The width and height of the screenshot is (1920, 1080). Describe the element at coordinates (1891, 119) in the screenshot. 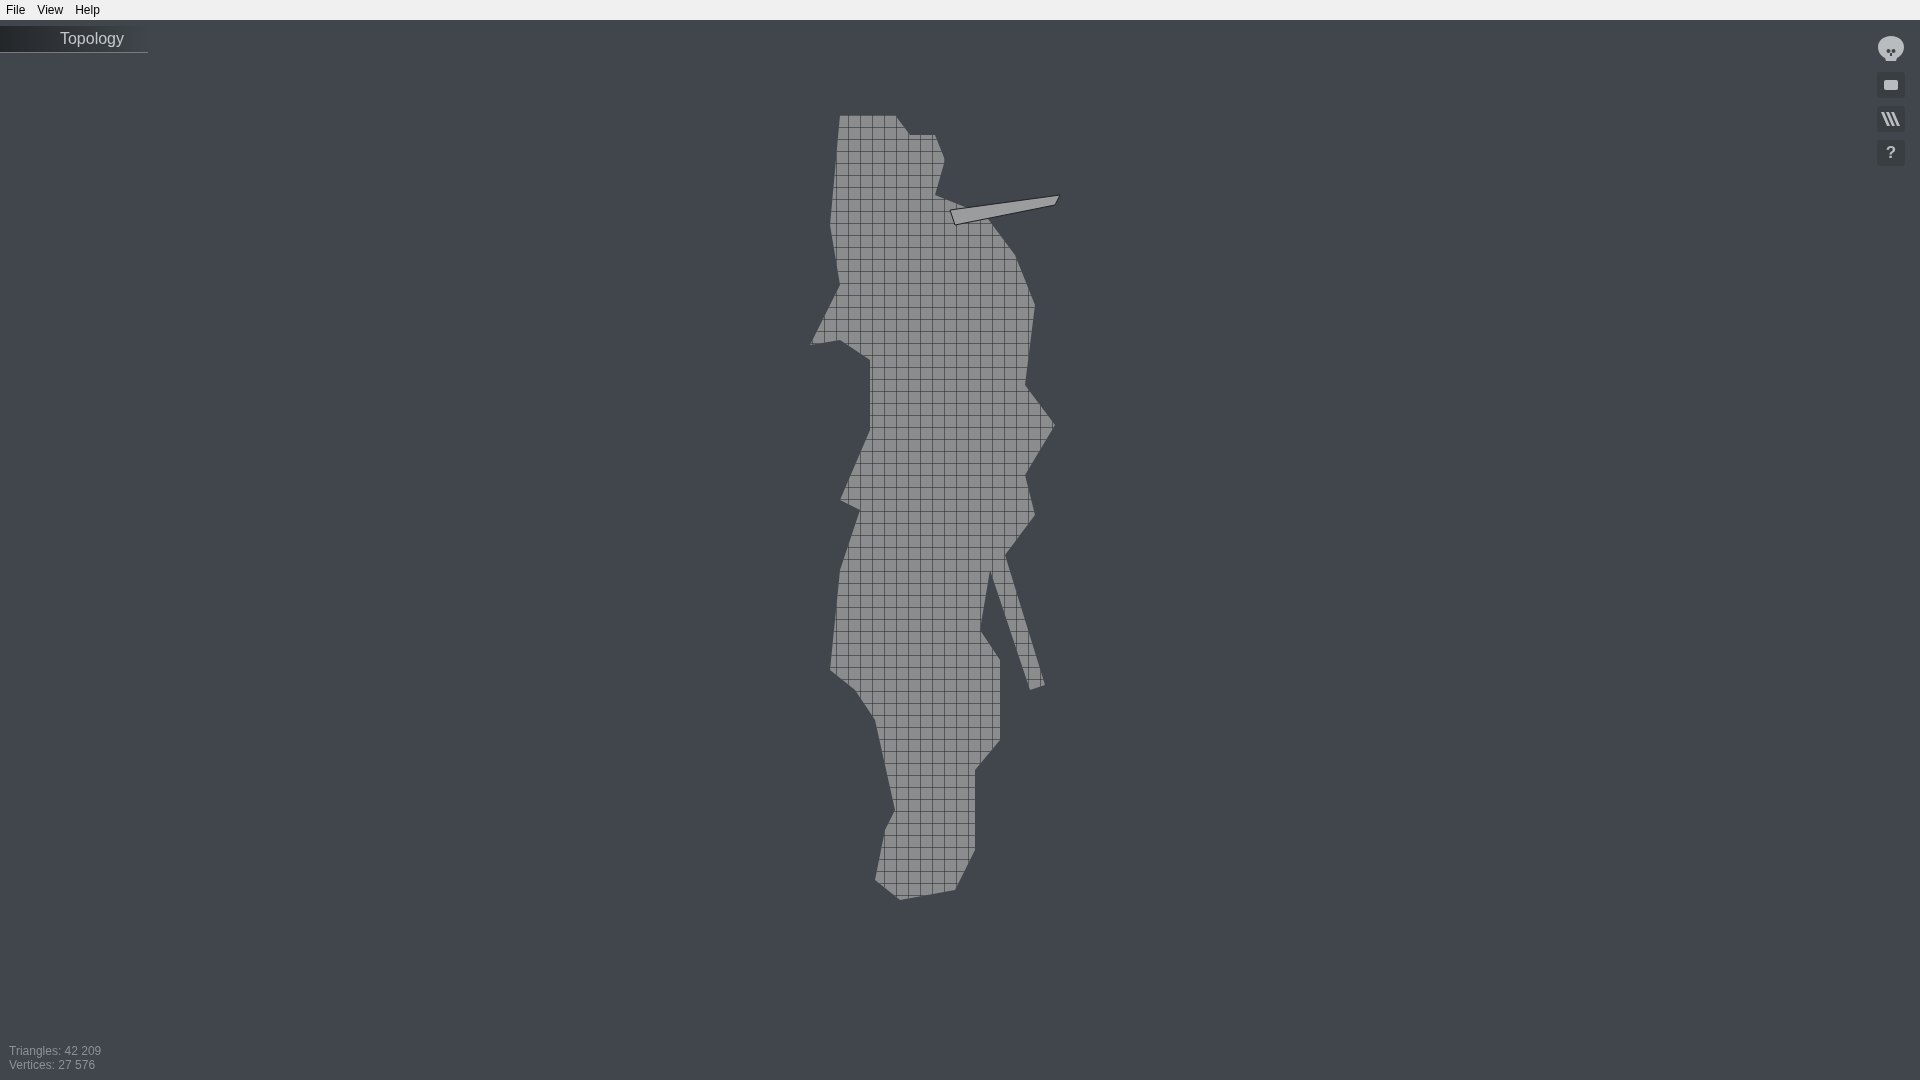

I see `stripes-icon` at that location.